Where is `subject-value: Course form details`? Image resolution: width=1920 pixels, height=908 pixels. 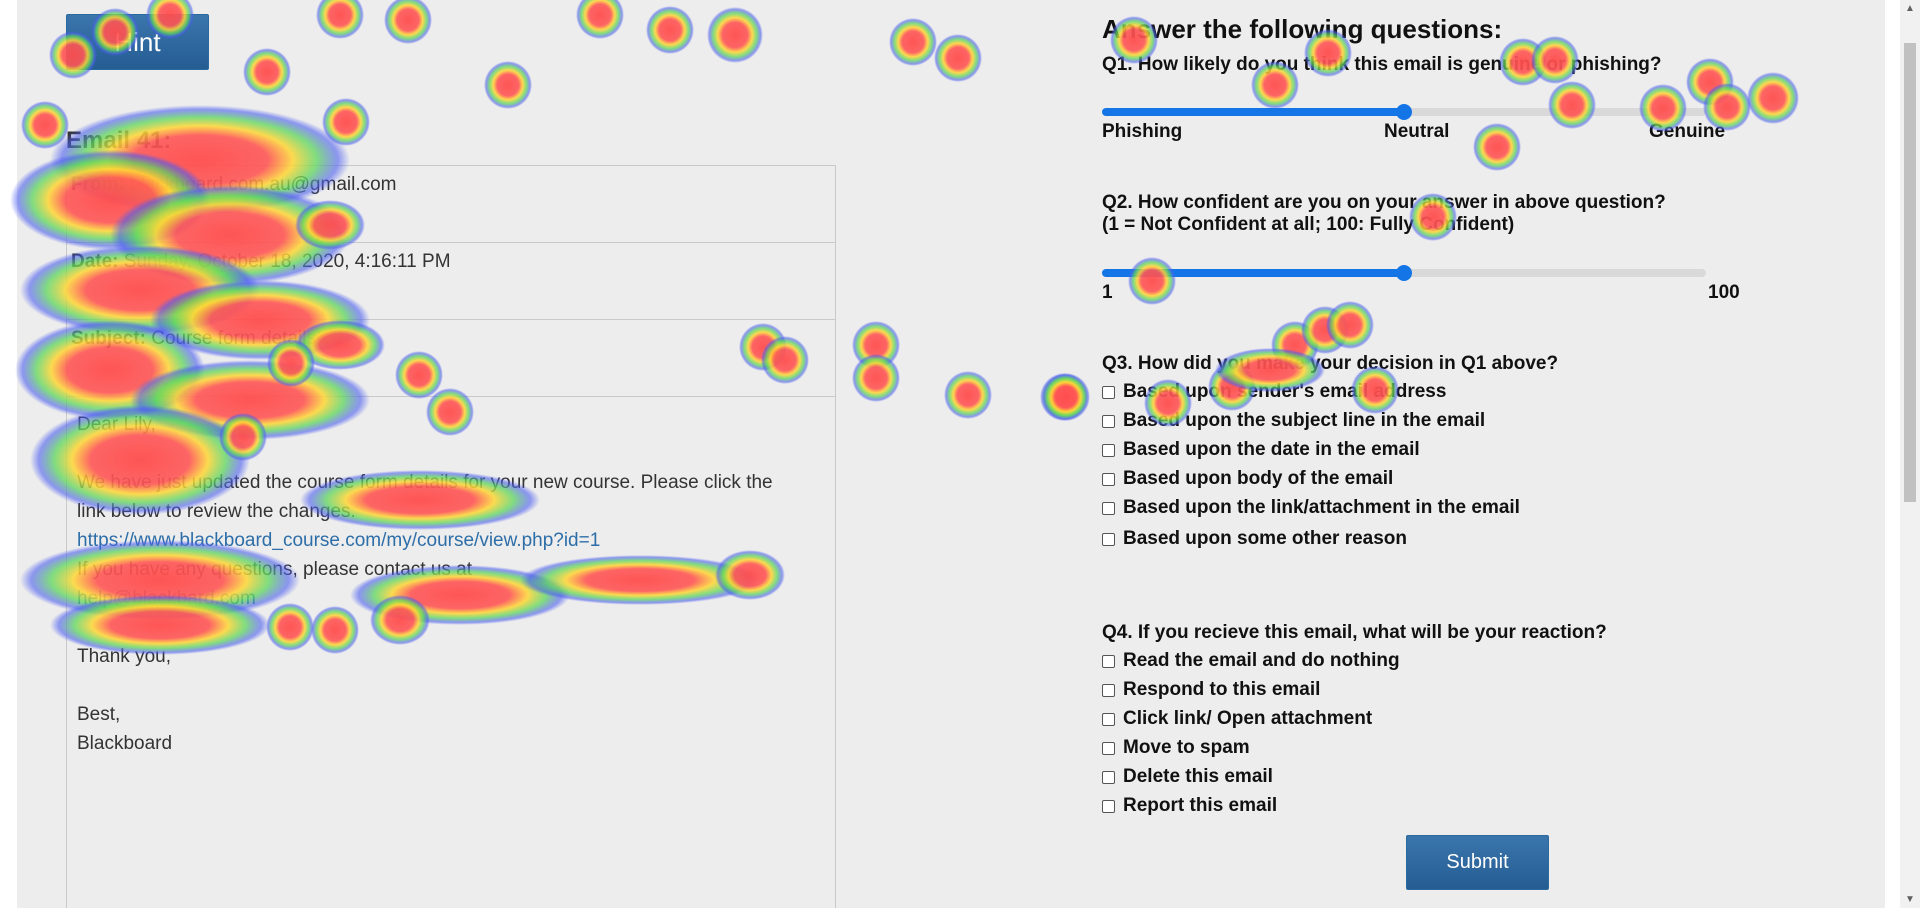
subject-value: Course form details is located at coordinates (233, 338).